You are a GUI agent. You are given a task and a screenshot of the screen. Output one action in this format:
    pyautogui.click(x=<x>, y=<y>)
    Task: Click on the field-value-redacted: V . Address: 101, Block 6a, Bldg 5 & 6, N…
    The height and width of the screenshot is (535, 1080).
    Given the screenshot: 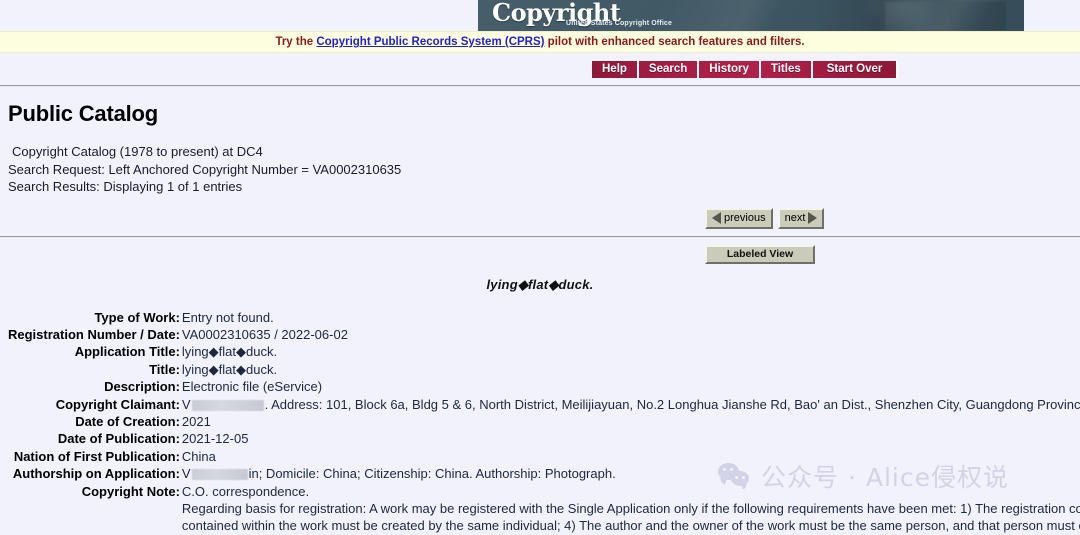 What is the action you would take?
    pyautogui.click(x=631, y=404)
    